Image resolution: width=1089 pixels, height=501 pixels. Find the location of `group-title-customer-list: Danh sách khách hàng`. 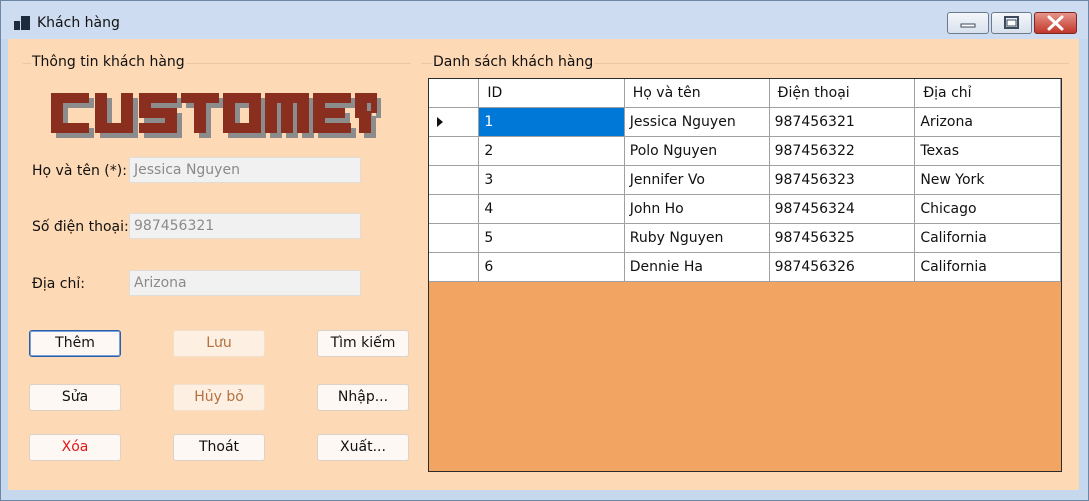

group-title-customer-list: Danh sách khách hàng is located at coordinates (513, 62).